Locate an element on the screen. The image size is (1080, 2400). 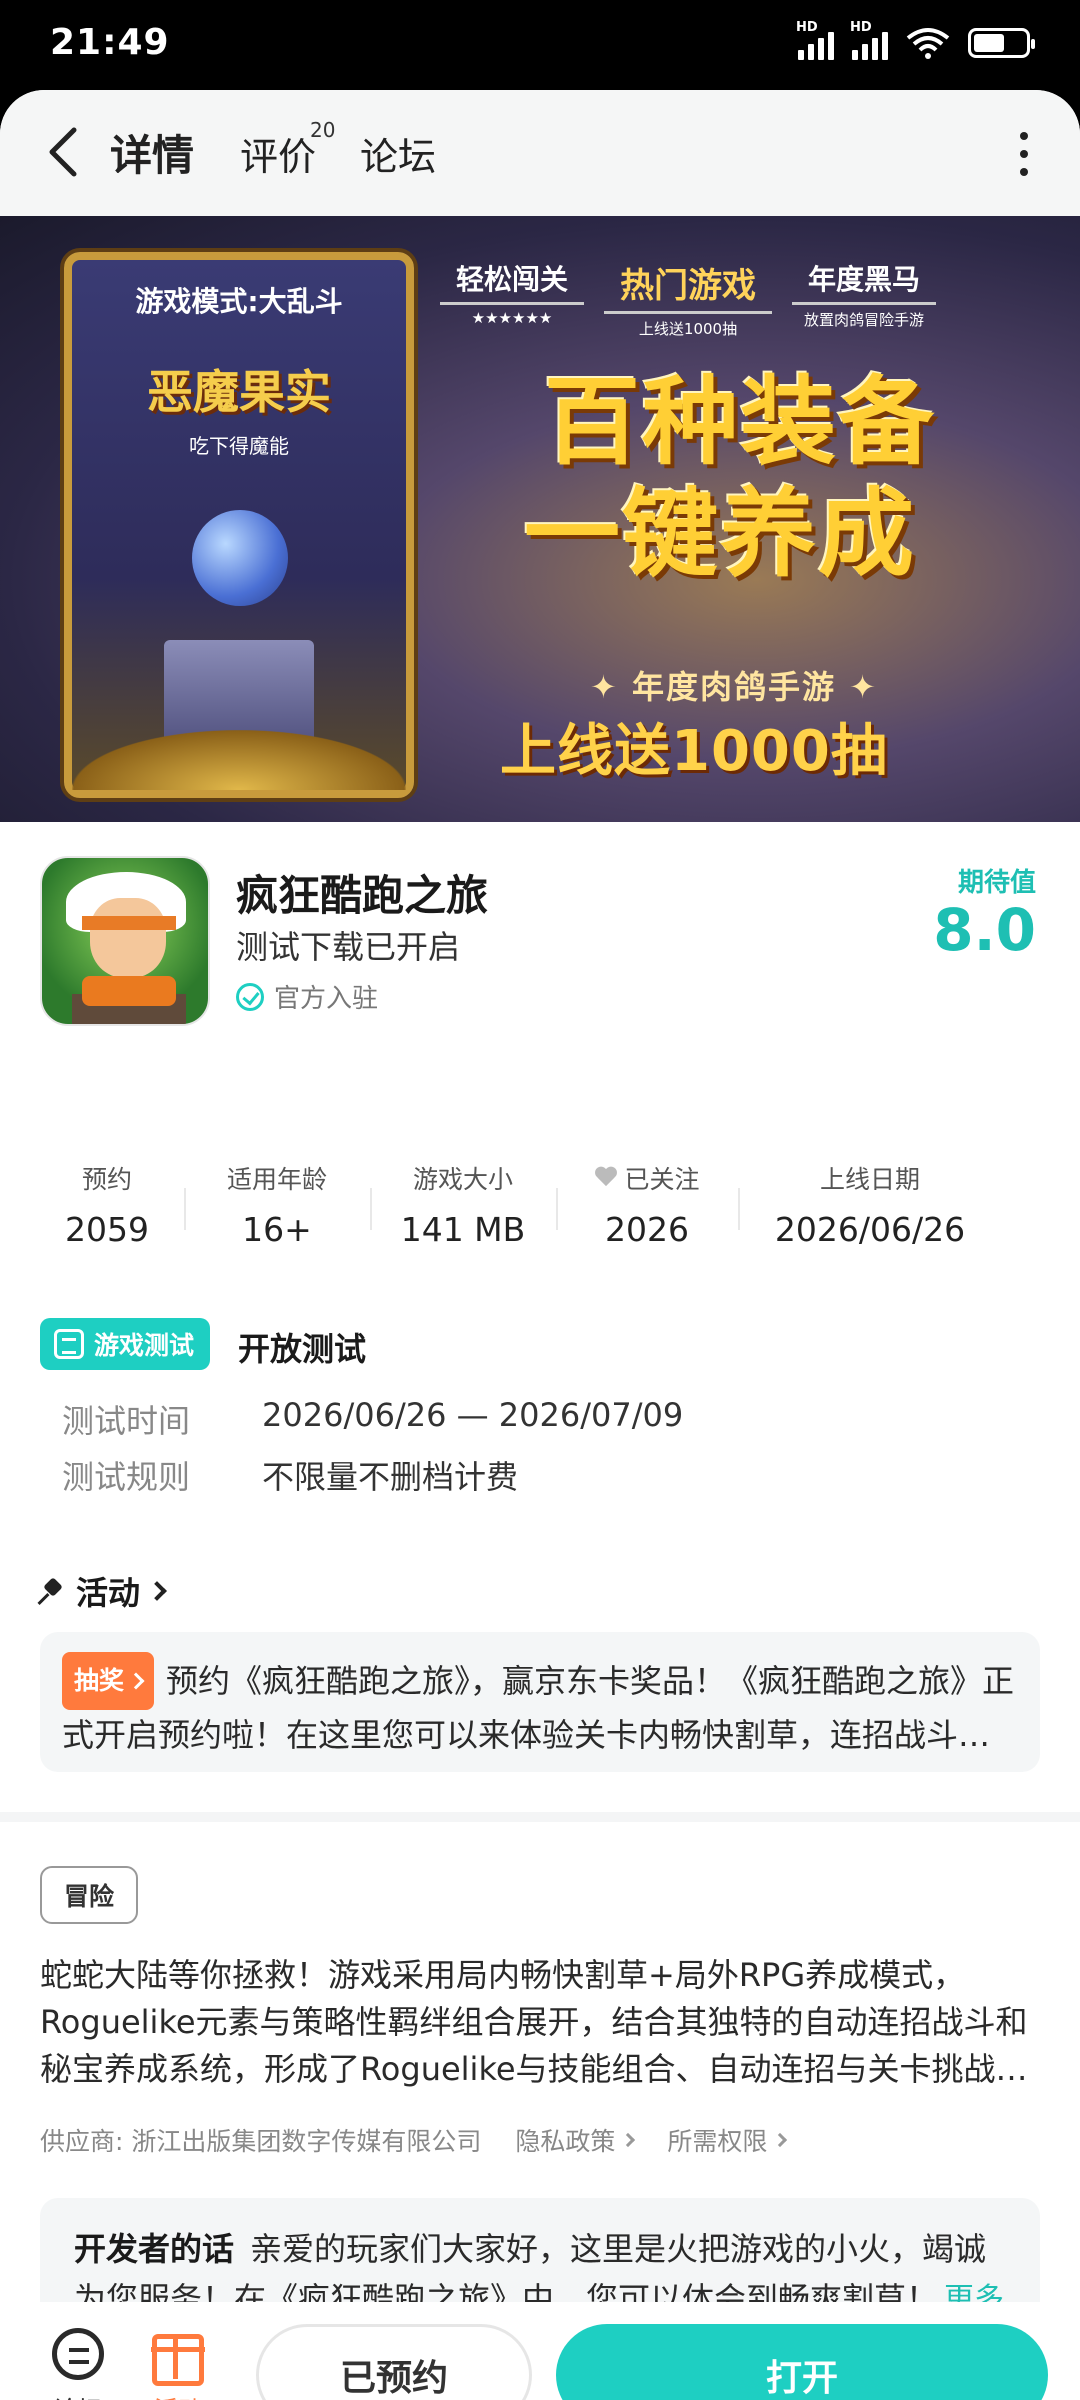
badge-sub: 上线送1000抽 is located at coordinates (688, 329).